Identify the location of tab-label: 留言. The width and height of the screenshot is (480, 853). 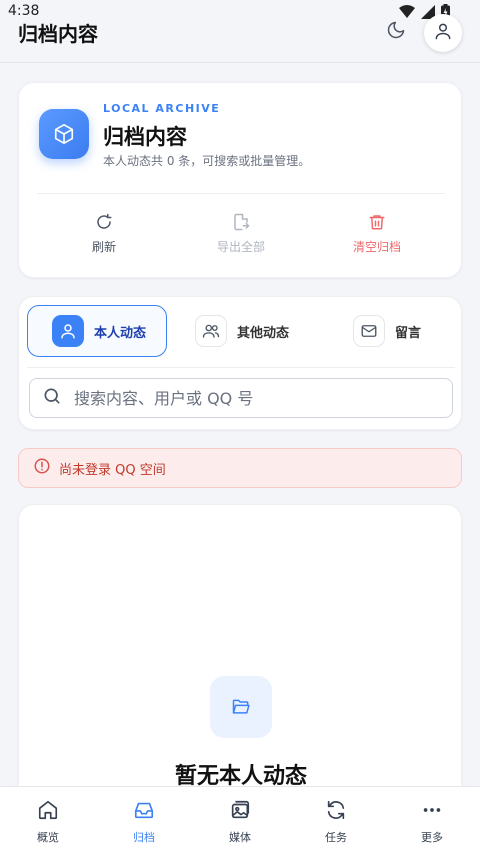
(408, 333).